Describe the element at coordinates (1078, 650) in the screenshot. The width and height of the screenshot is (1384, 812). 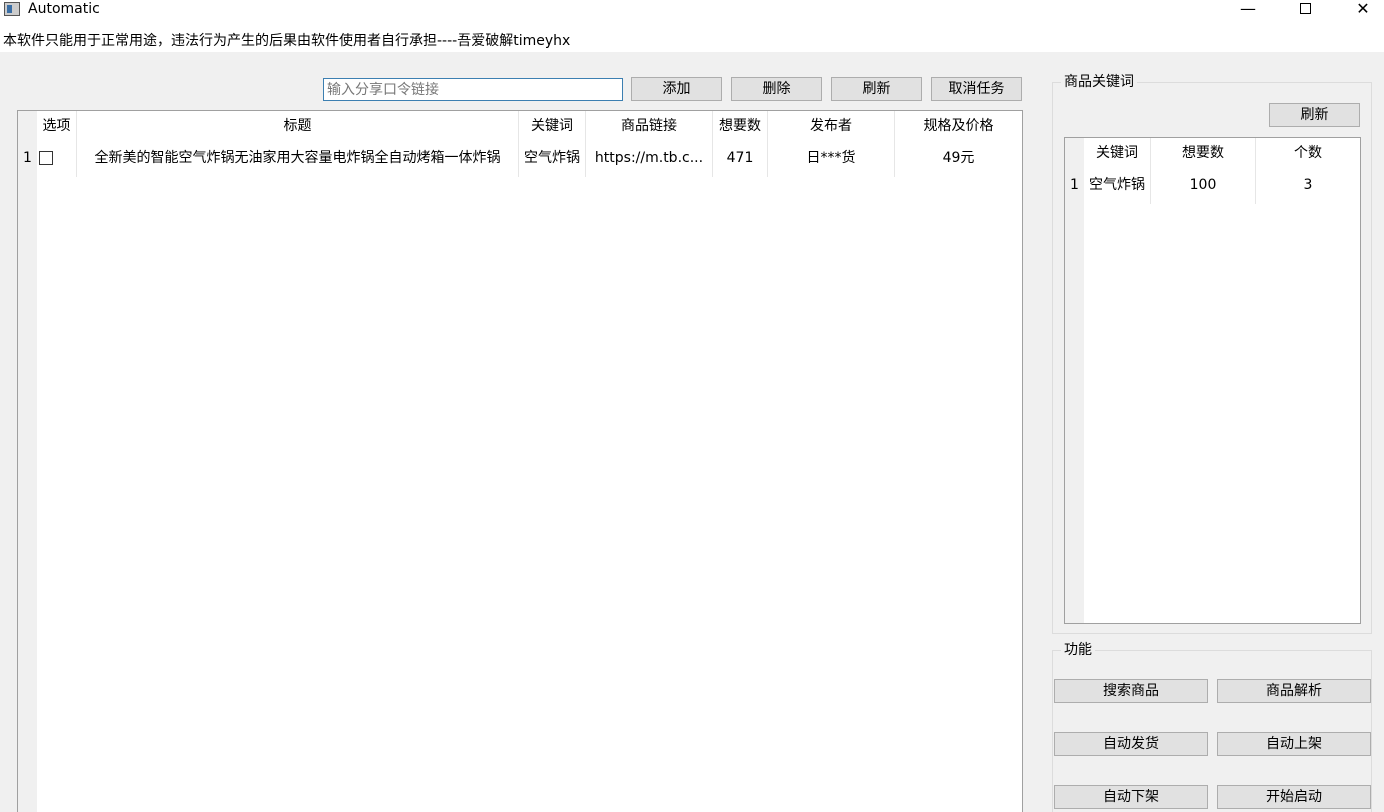
I see `function-group-title: 功能` at that location.